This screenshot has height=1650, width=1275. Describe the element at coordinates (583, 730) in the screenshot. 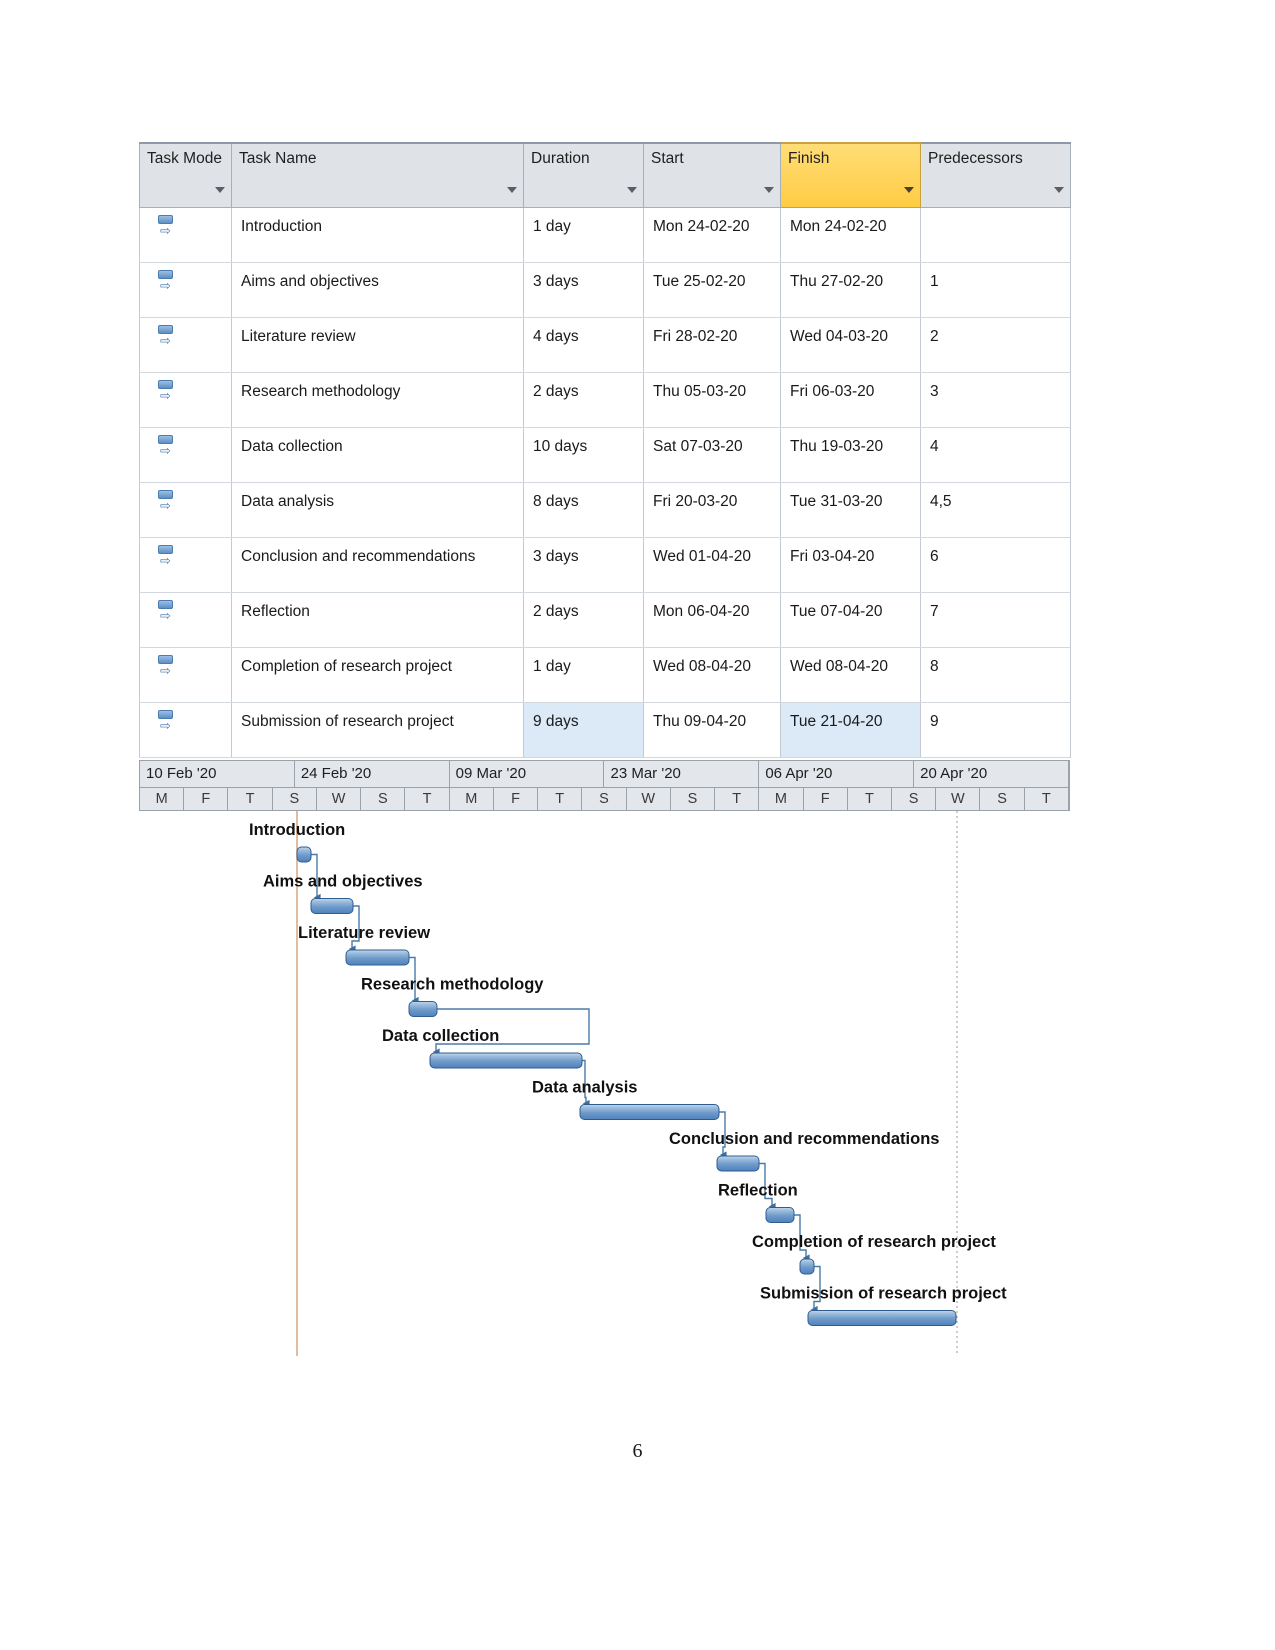

I see `cell-duration: 9 days` at that location.